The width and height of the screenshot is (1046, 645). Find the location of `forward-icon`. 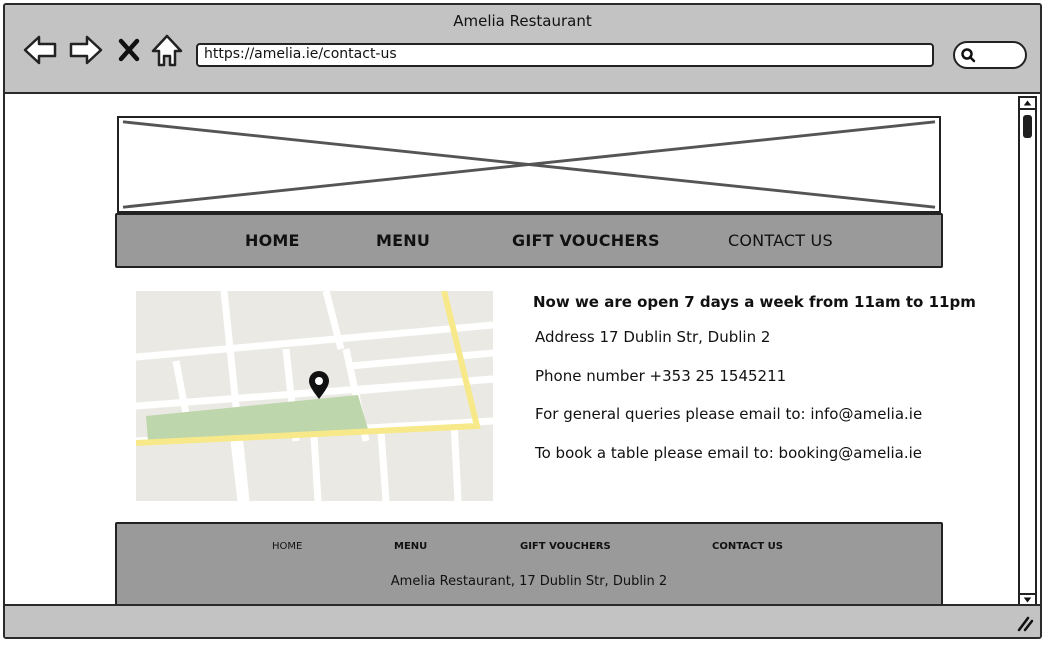

forward-icon is located at coordinates (86, 50).